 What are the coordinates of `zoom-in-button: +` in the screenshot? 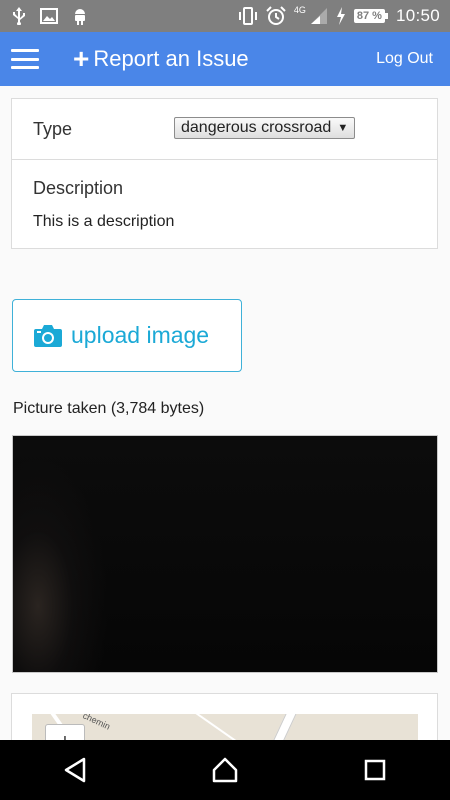 It's located at (65, 732).